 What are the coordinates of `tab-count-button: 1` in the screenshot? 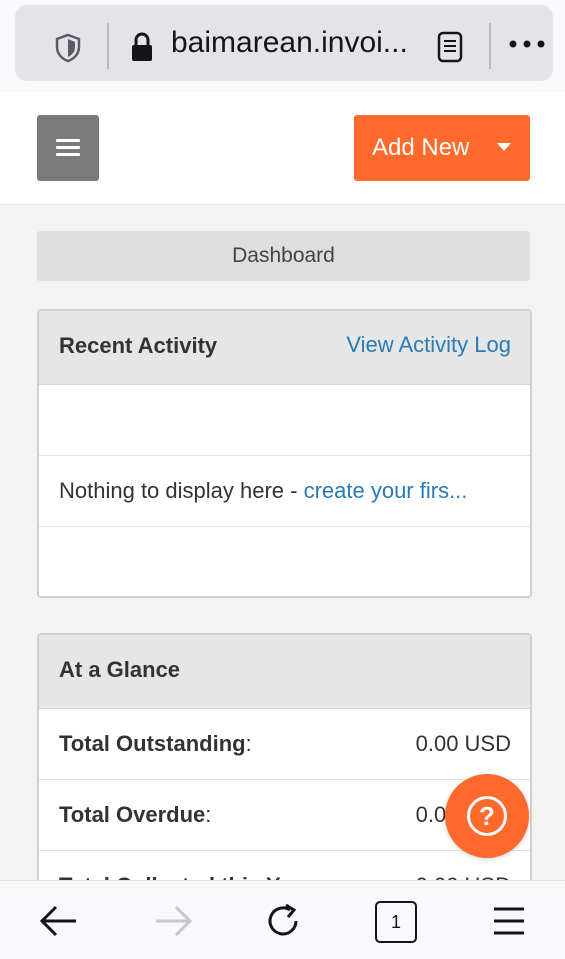 It's located at (396, 922).